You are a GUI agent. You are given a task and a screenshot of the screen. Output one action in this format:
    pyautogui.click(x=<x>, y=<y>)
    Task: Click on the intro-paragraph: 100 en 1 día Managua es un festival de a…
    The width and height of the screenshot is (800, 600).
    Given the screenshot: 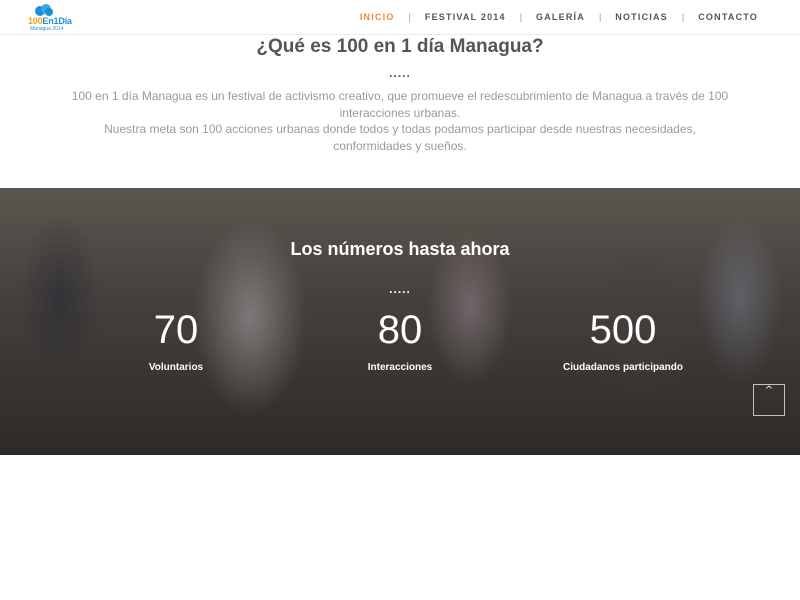 What is the action you would take?
    pyautogui.click(x=400, y=121)
    